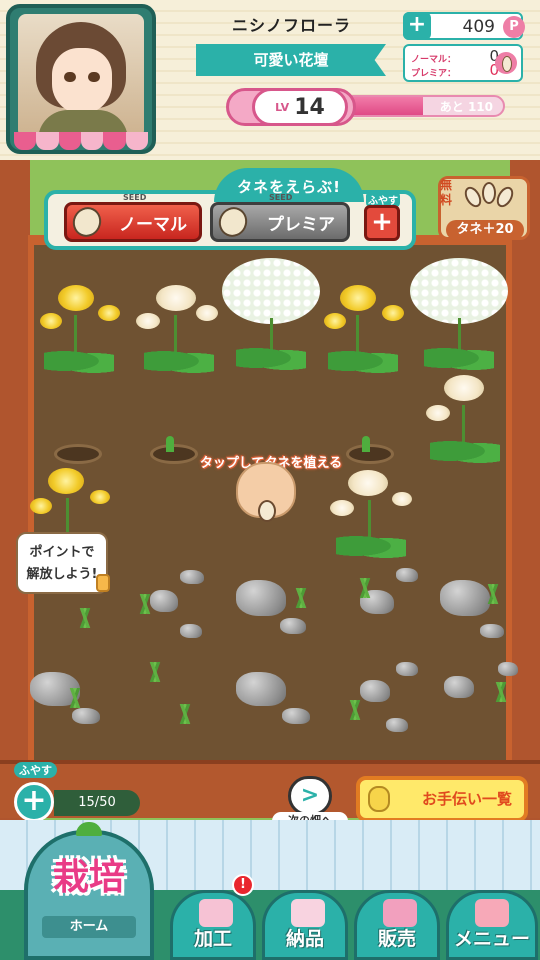  I want to click on free-seed-bonus: タネ＋20, so click(485, 230).